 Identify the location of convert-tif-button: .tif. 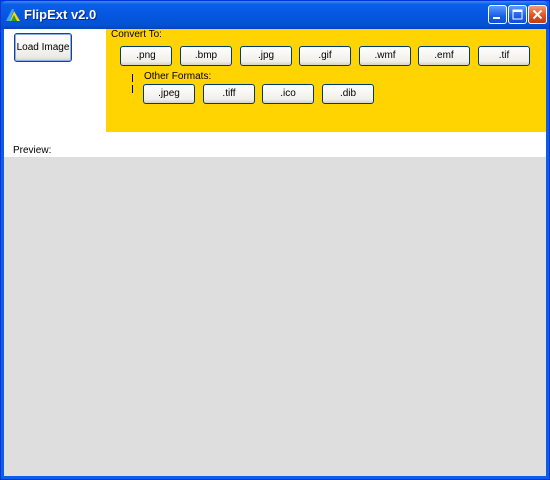
(504, 56).